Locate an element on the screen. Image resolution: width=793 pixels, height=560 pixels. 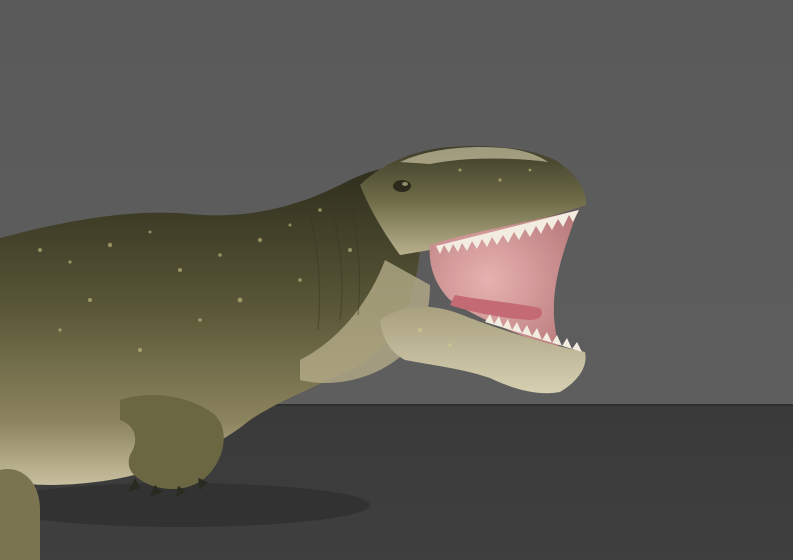
lower-jaw is located at coordinates (483, 350).